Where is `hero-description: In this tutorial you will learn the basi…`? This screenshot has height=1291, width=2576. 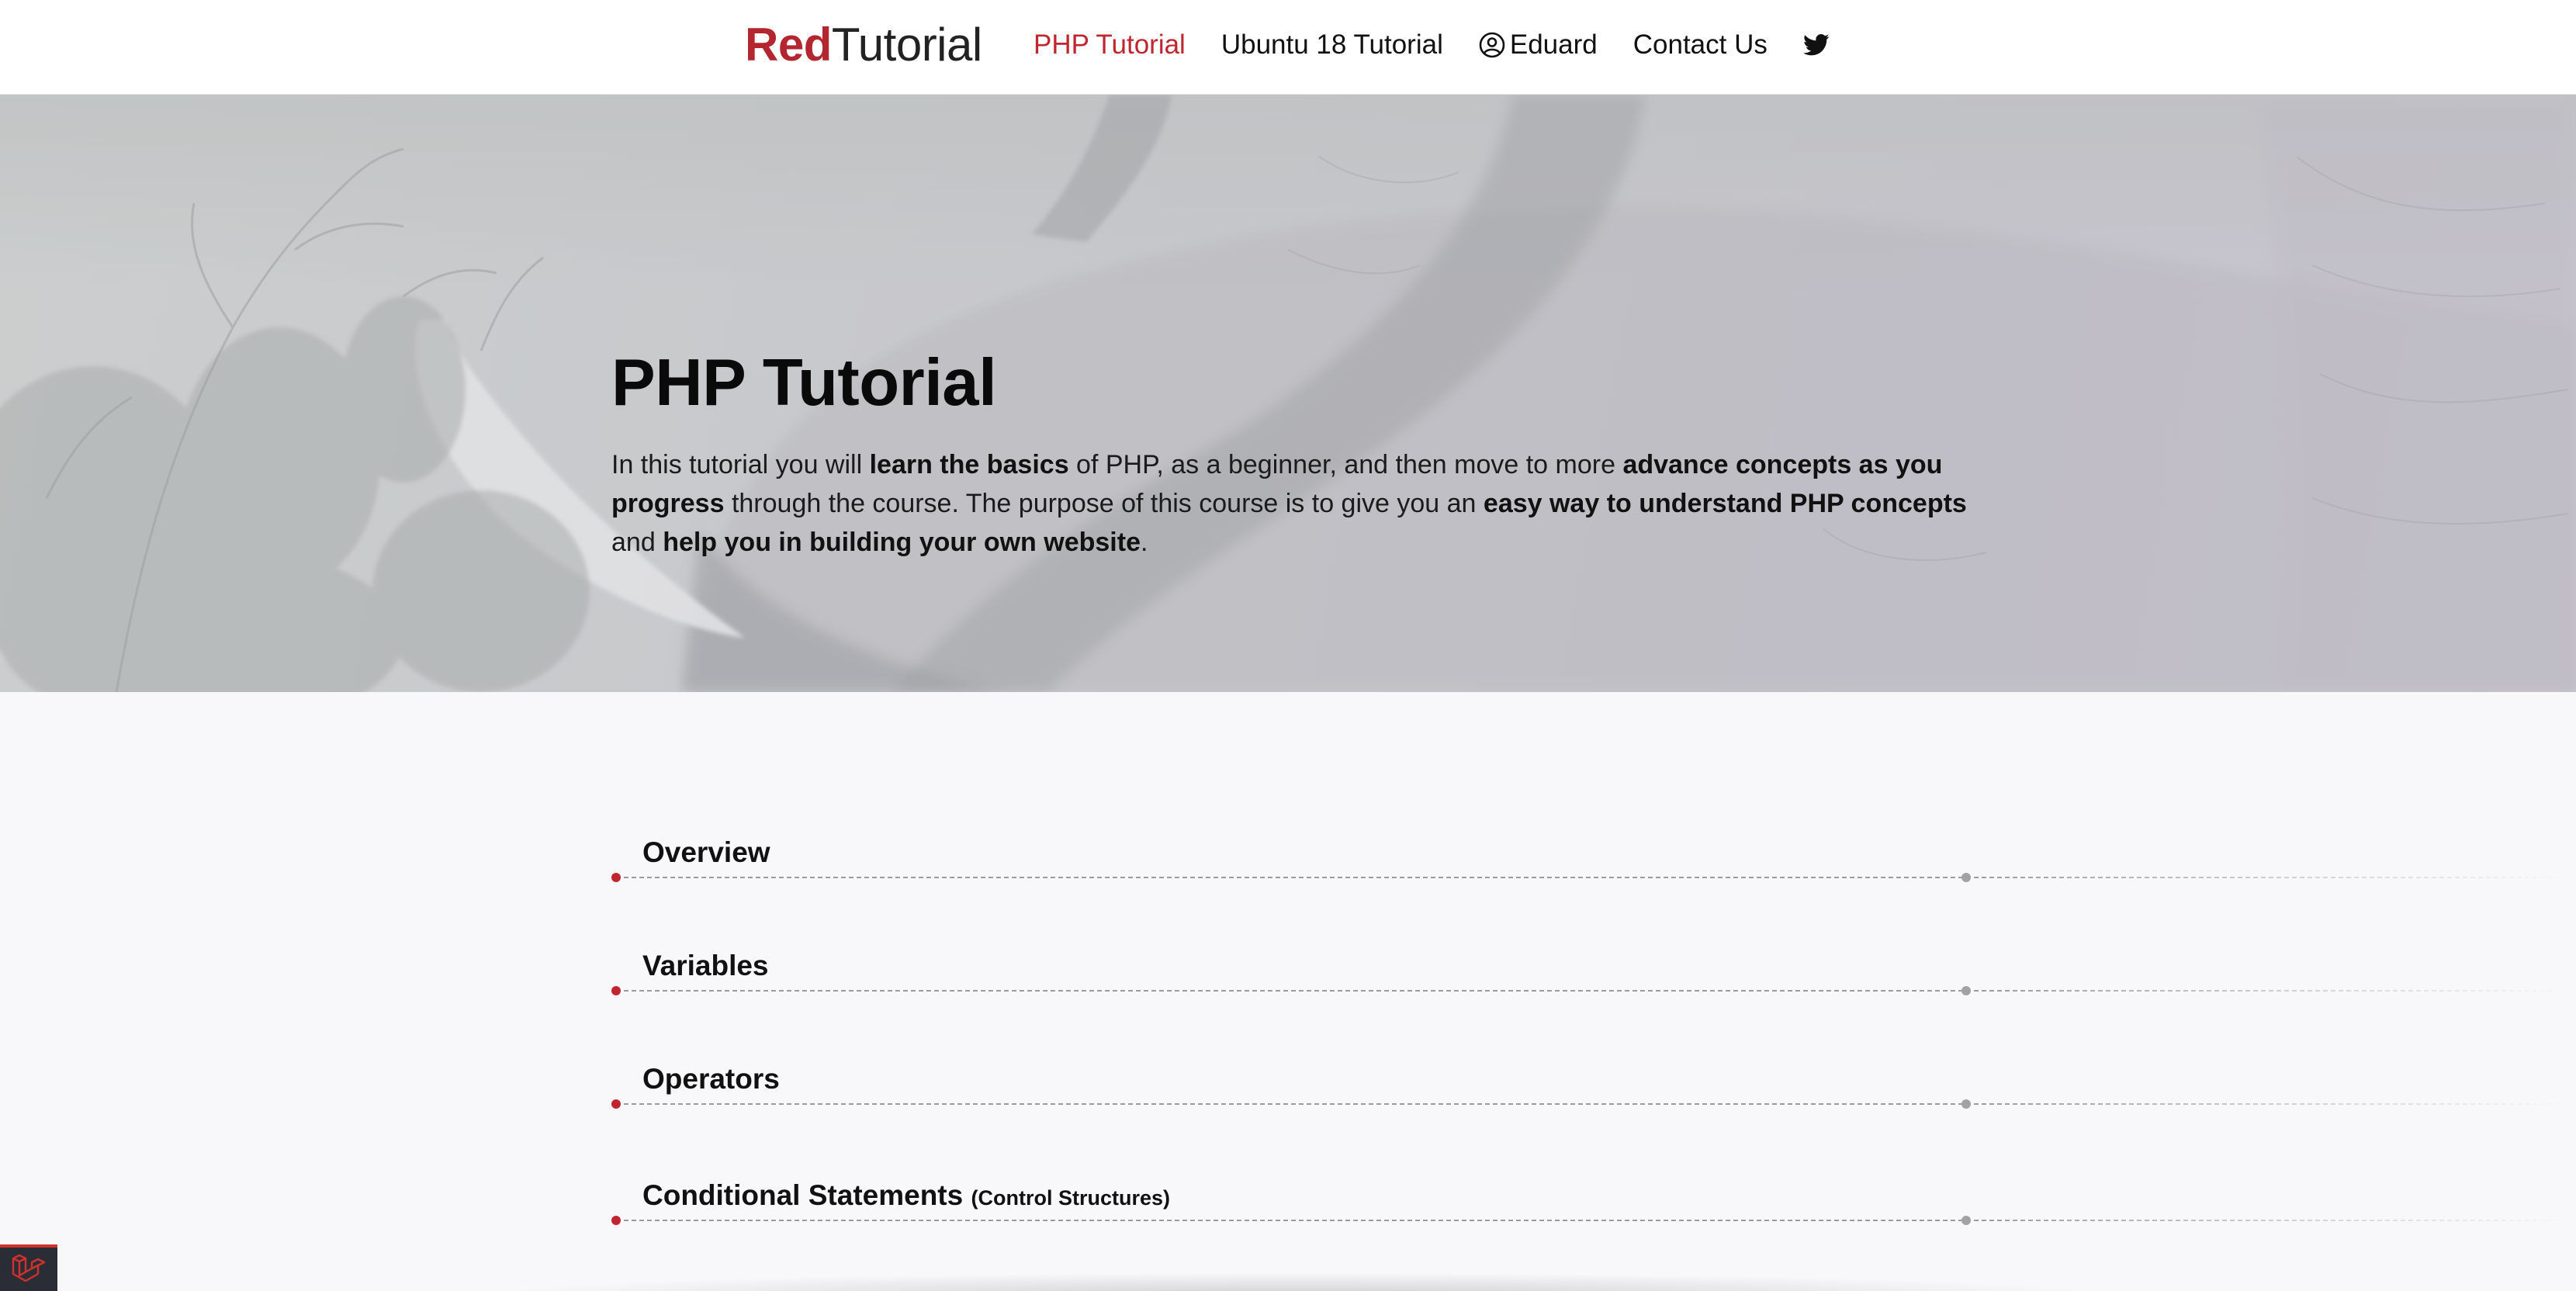
hero-description: In this tutorial you will learn the basi… is located at coordinates (1294, 503).